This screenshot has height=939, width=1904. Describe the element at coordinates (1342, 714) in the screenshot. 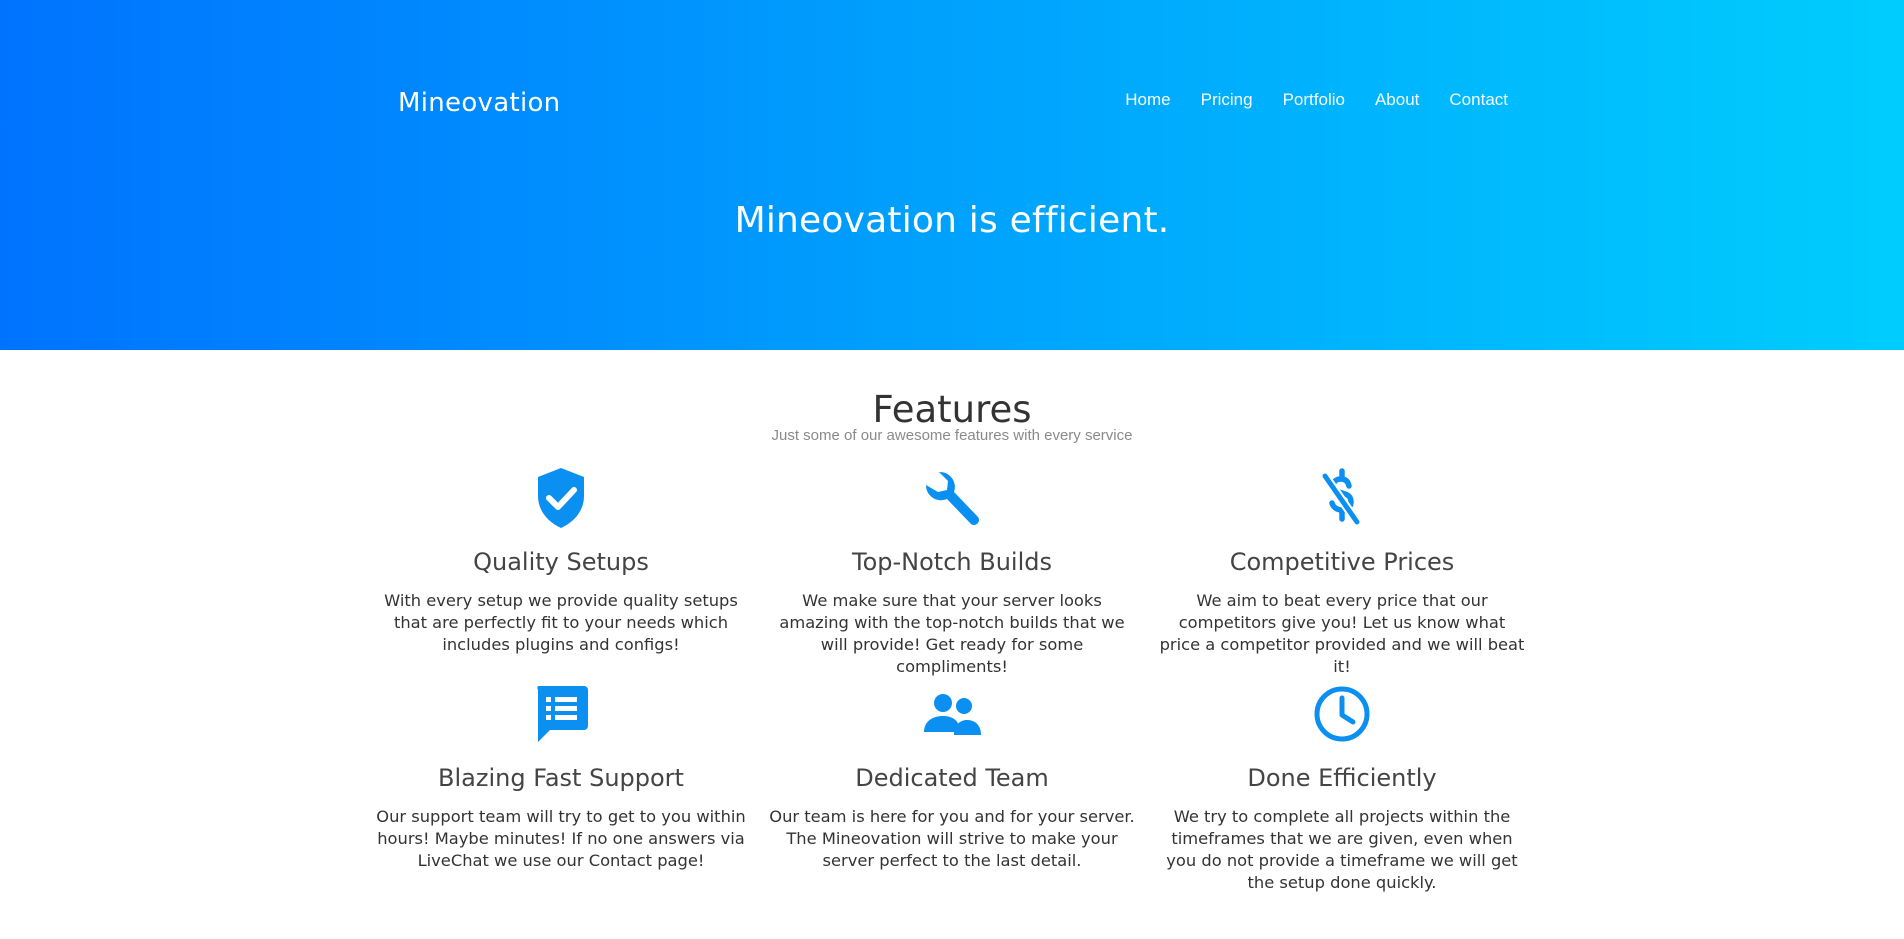

I see `clock-icon` at that location.